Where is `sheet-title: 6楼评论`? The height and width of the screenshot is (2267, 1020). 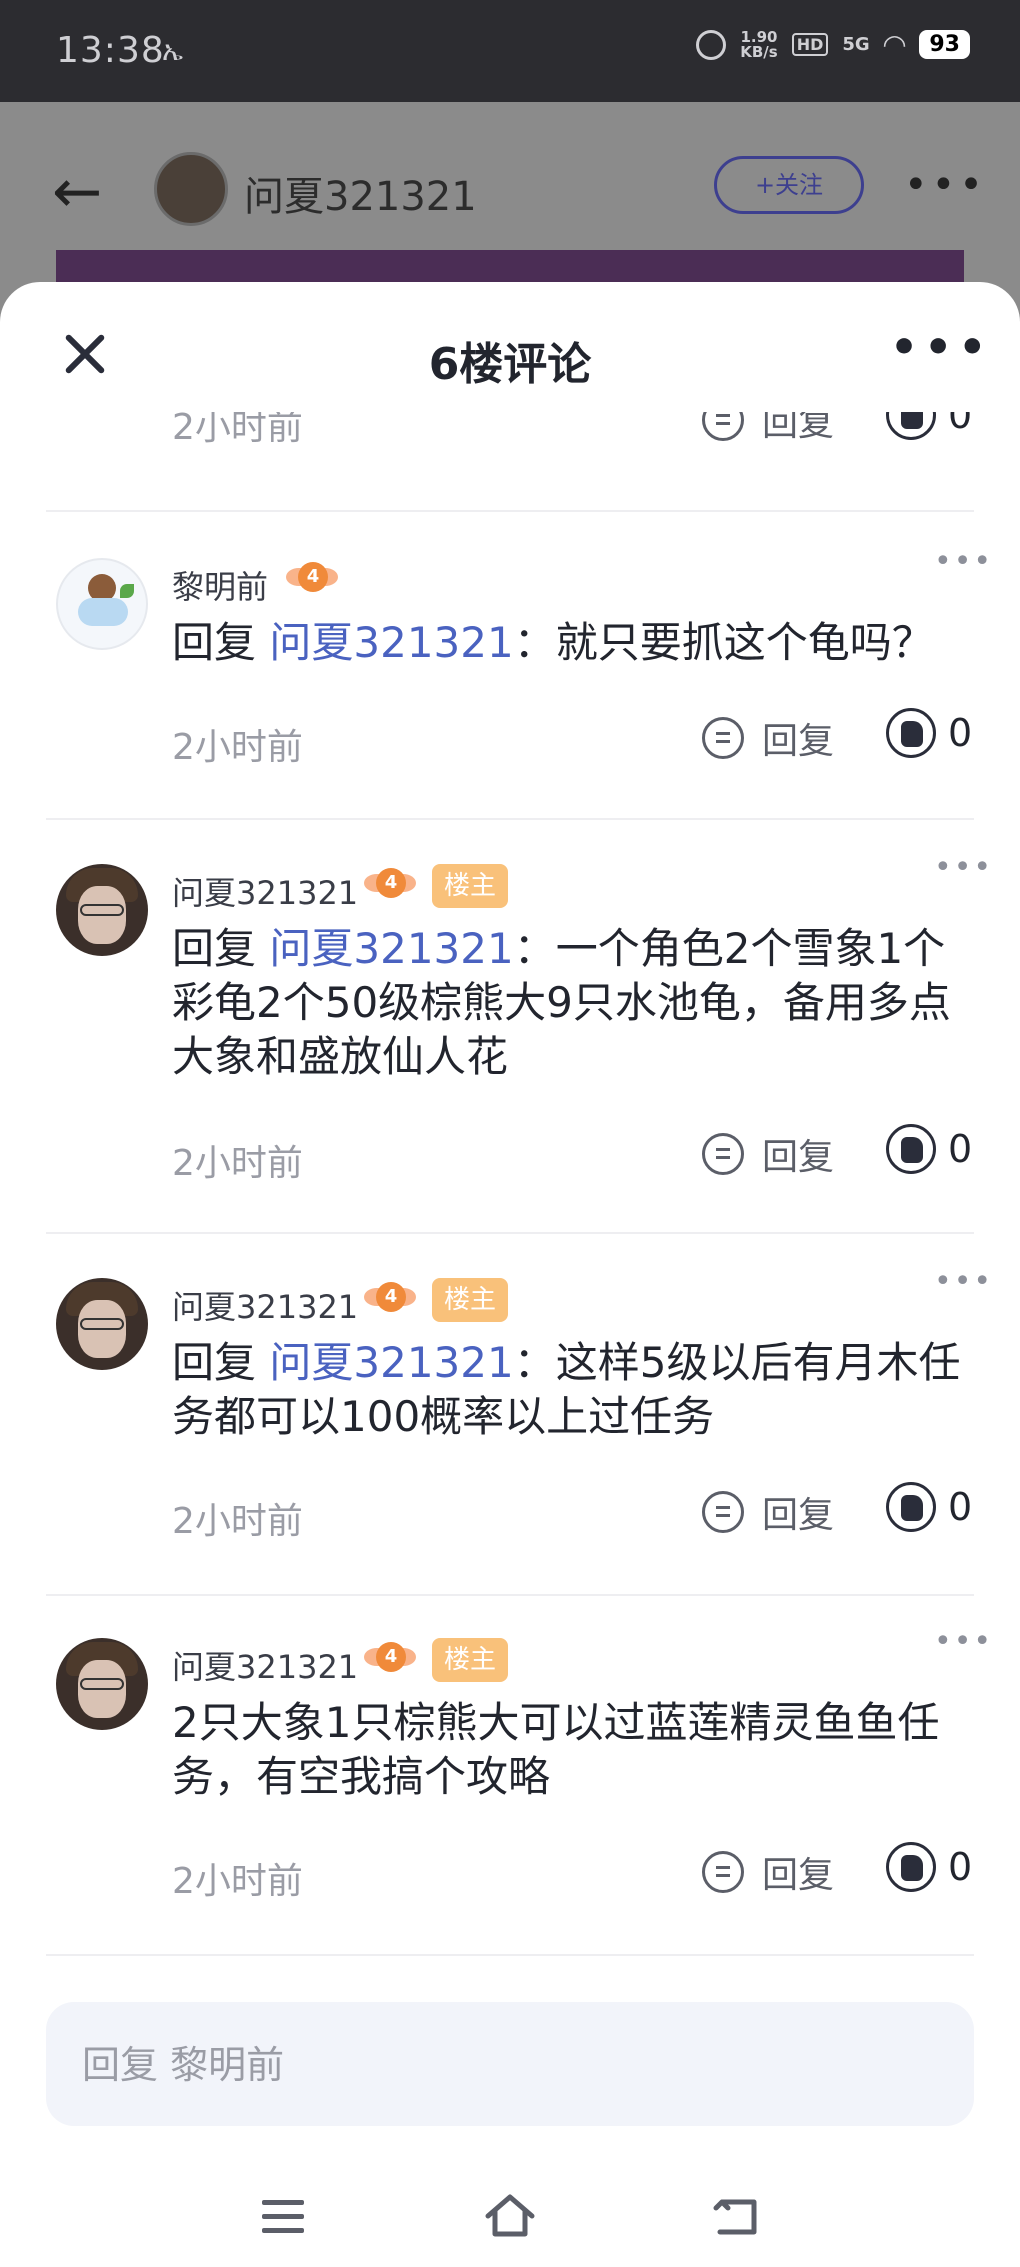
sheet-title: 6楼评论 is located at coordinates (510, 364).